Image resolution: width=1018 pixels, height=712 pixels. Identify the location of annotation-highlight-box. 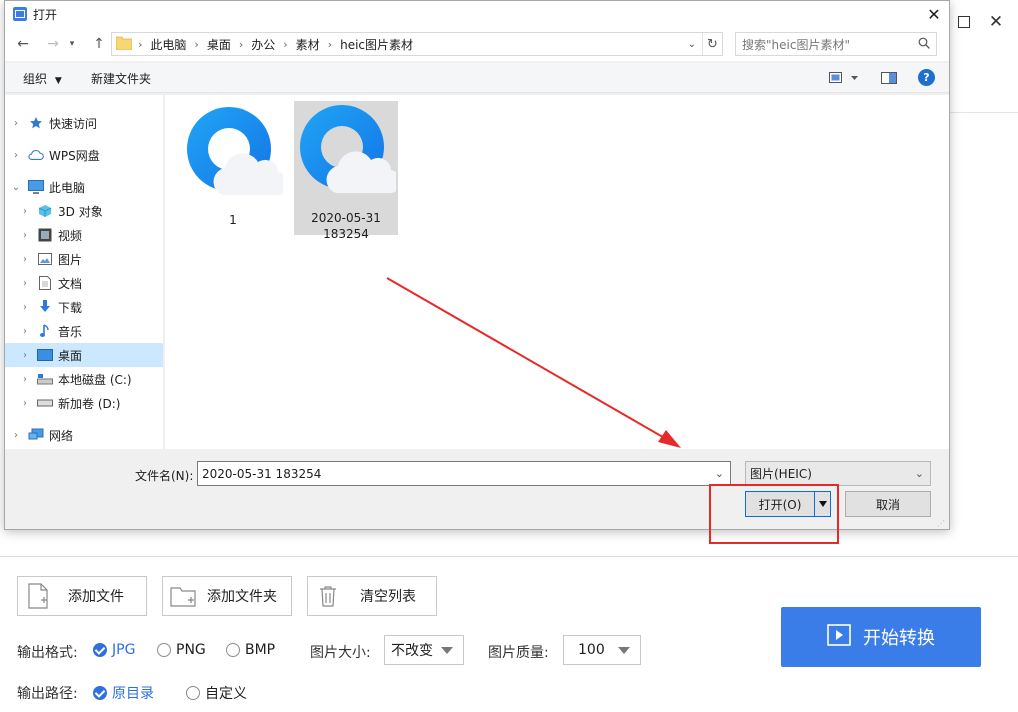
(774, 514).